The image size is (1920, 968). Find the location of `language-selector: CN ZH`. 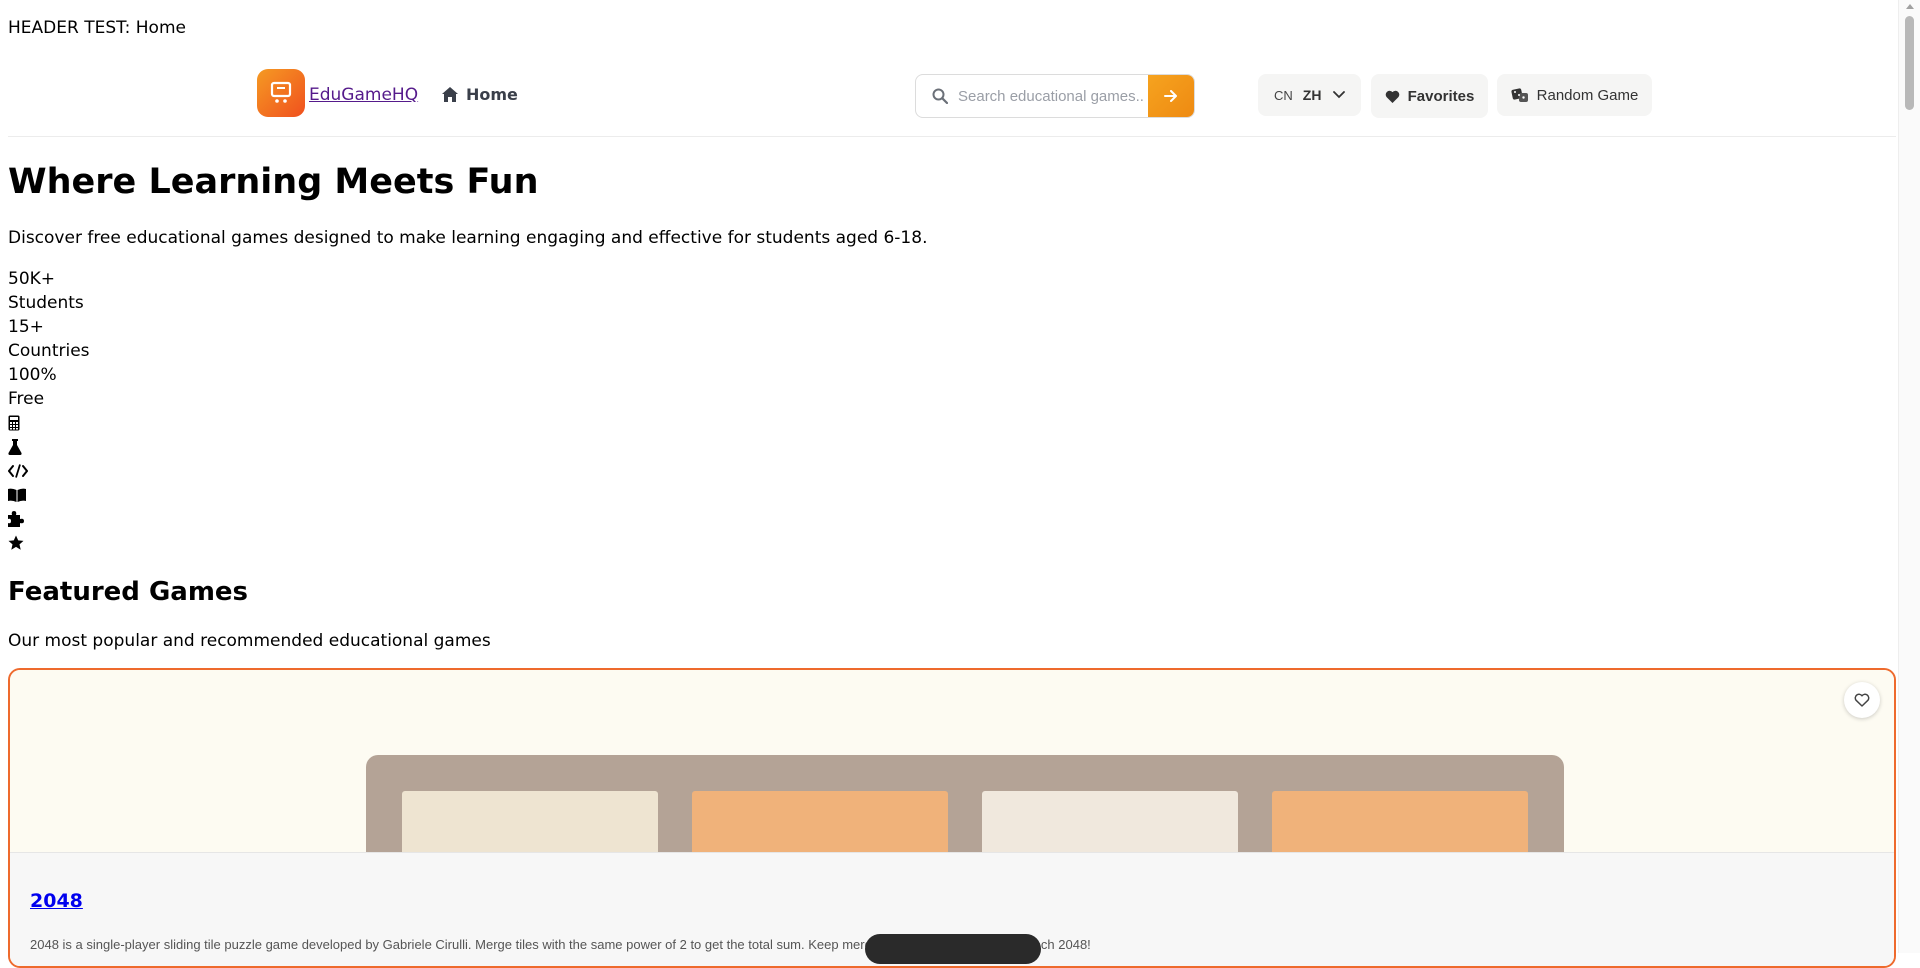

language-selector: CN ZH is located at coordinates (1309, 95).